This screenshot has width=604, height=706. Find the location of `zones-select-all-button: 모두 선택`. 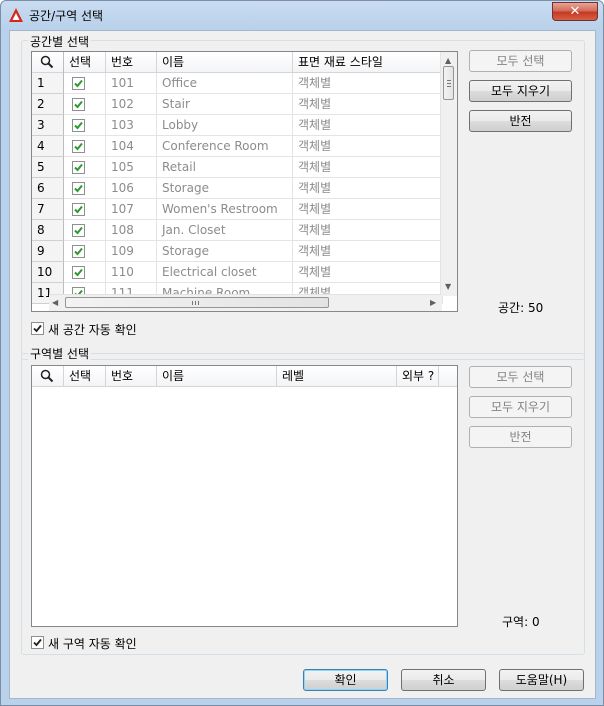

zones-select-all-button: 모두 선택 is located at coordinates (520, 377).